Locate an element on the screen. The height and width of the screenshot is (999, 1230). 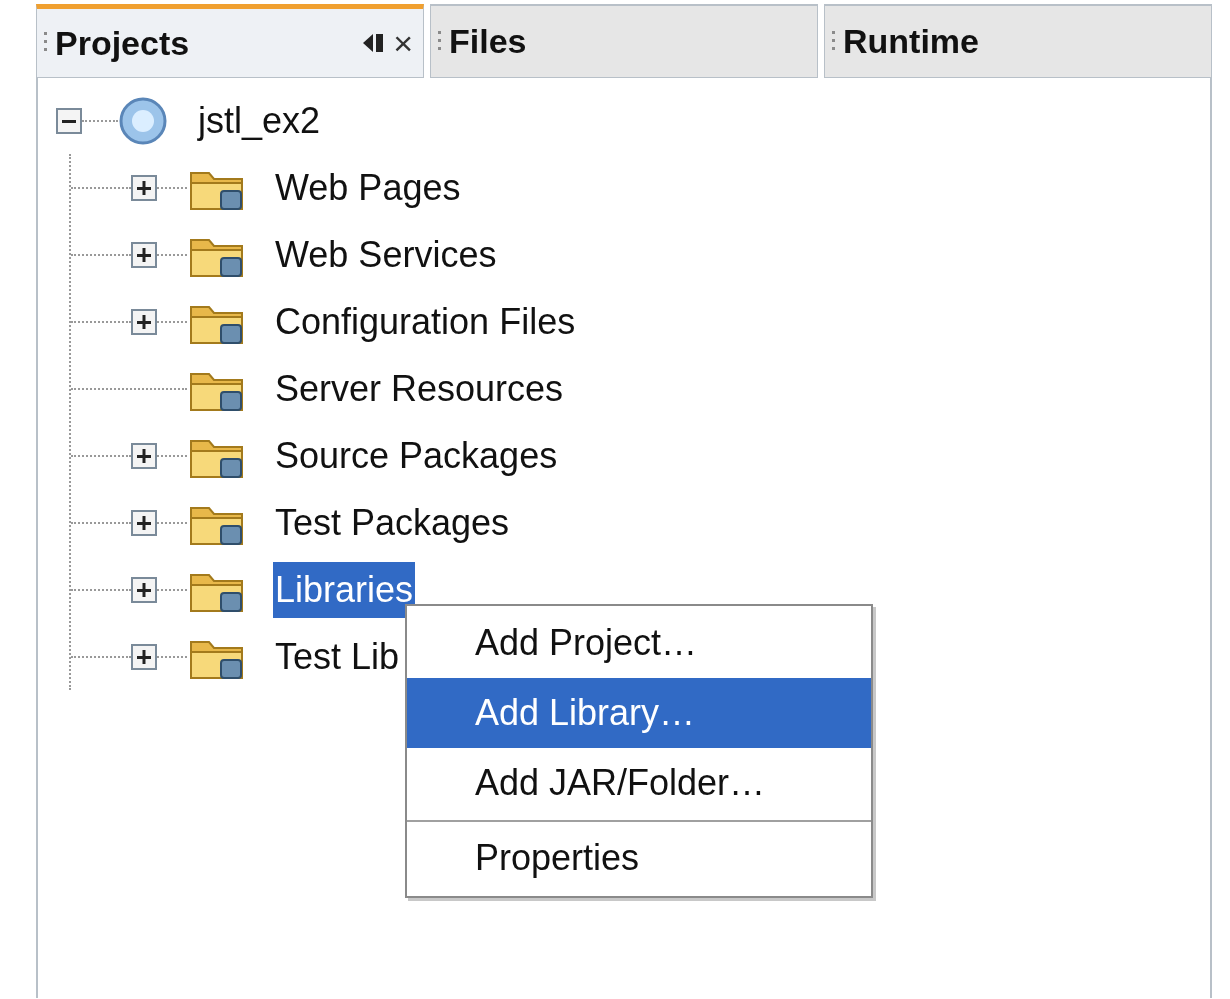
tree-item: Libraries is located at coordinates (344, 589).